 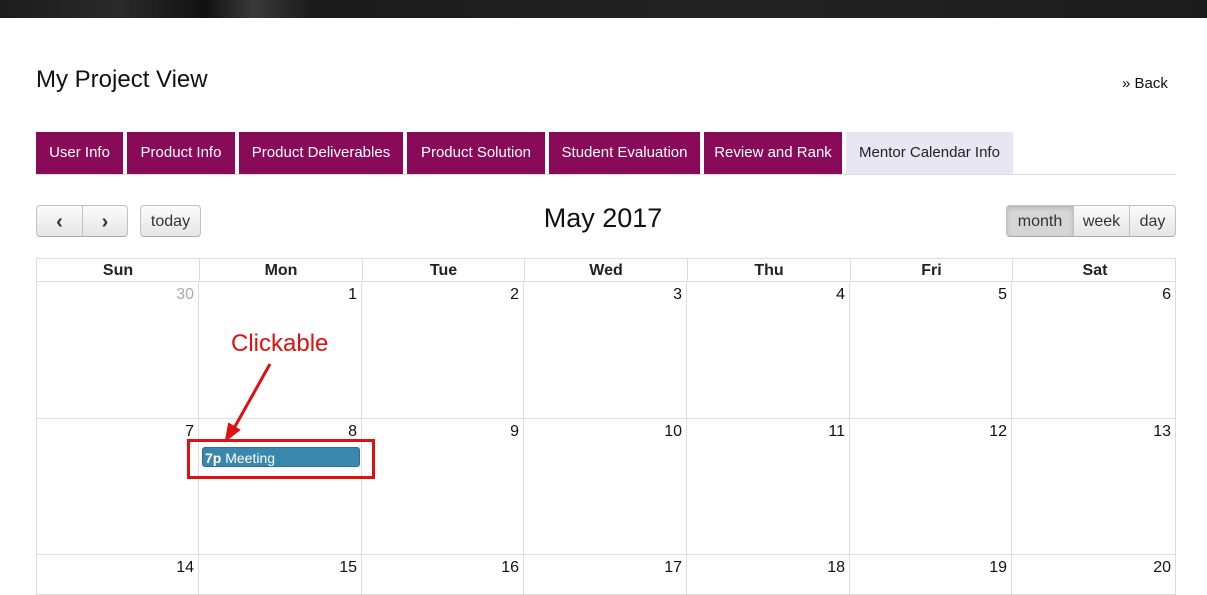 What do you see at coordinates (768, 487) in the screenshot?
I see `day-cell: 11` at bounding box center [768, 487].